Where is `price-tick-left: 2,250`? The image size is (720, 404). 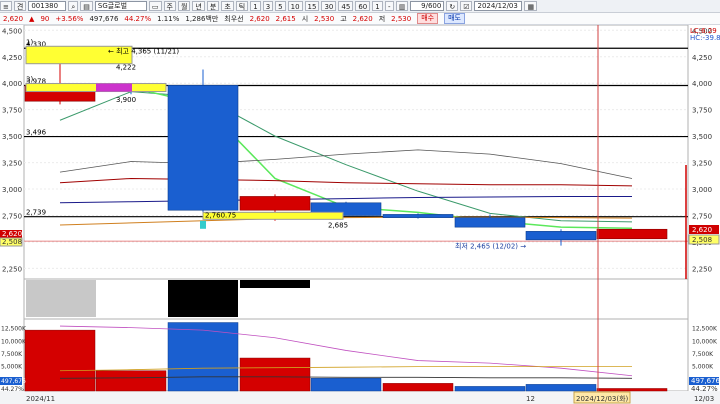
price-tick-left: 2,250 is located at coordinates (12, 269).